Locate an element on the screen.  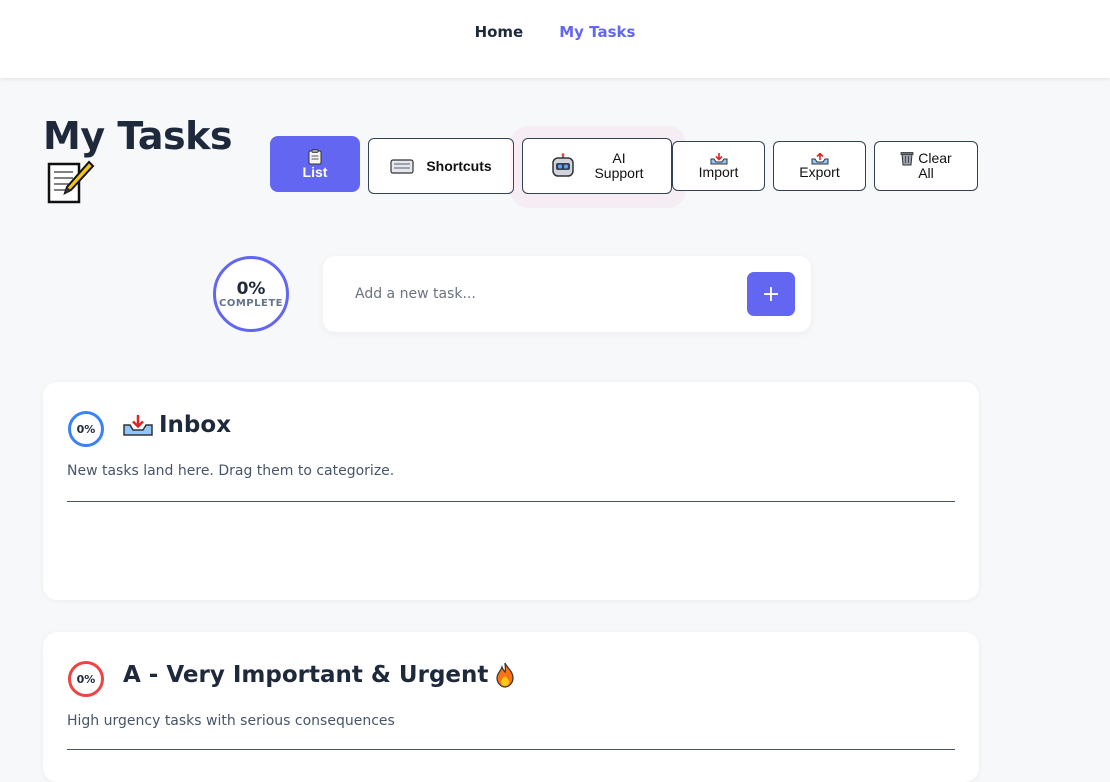
overall-progress-value: 0% is located at coordinates (251, 288).